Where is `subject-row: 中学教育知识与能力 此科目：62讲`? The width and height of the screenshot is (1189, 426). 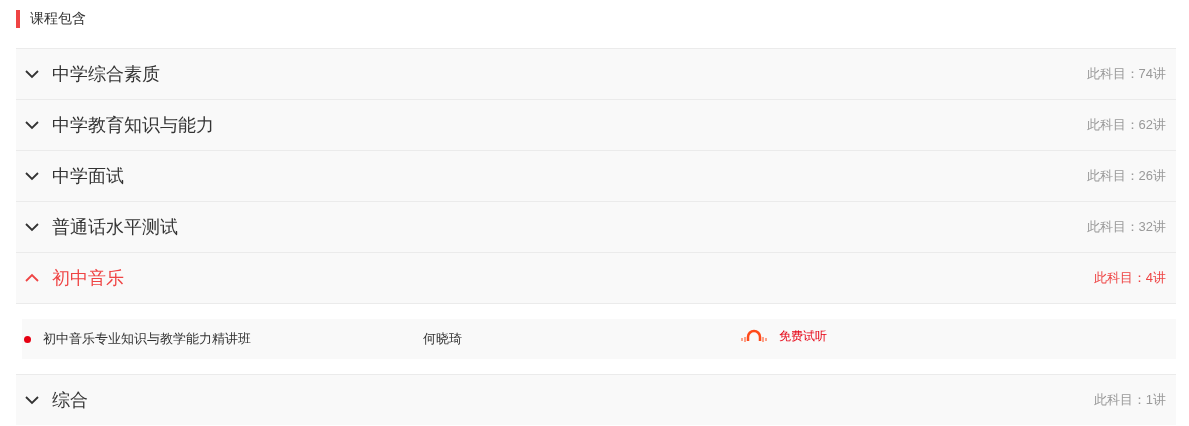
subject-row: 中学教育知识与能力 此科目：62讲 is located at coordinates (596, 124).